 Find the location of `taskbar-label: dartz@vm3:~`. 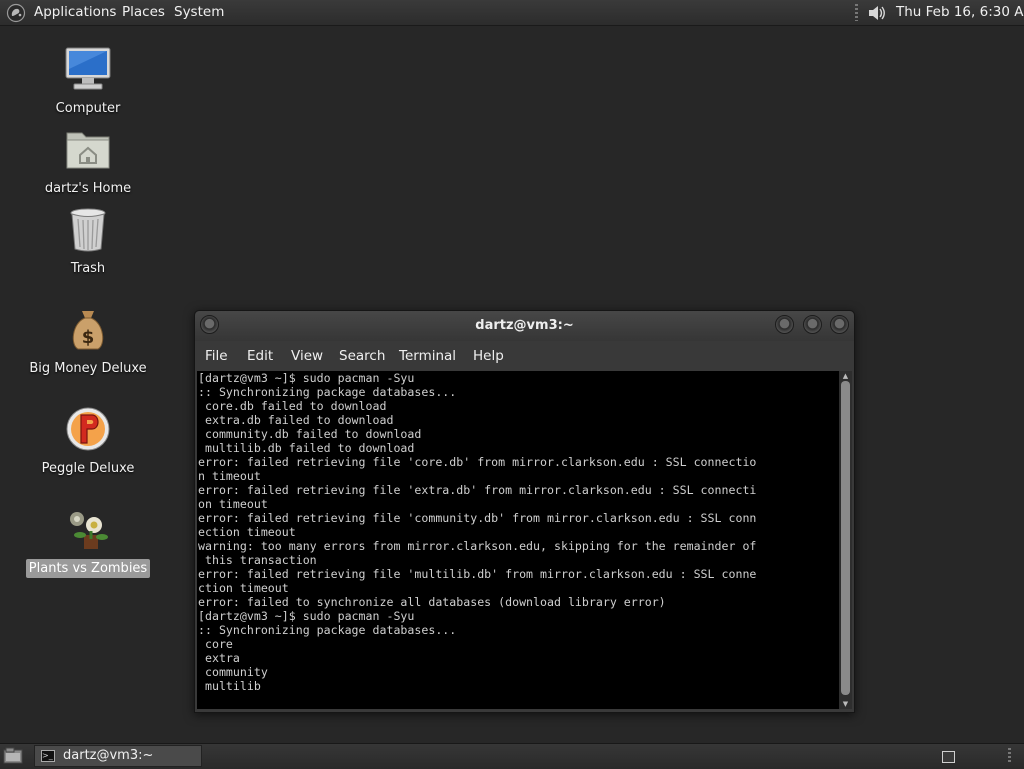

taskbar-label: dartz@vm3:~ is located at coordinates (108, 755).